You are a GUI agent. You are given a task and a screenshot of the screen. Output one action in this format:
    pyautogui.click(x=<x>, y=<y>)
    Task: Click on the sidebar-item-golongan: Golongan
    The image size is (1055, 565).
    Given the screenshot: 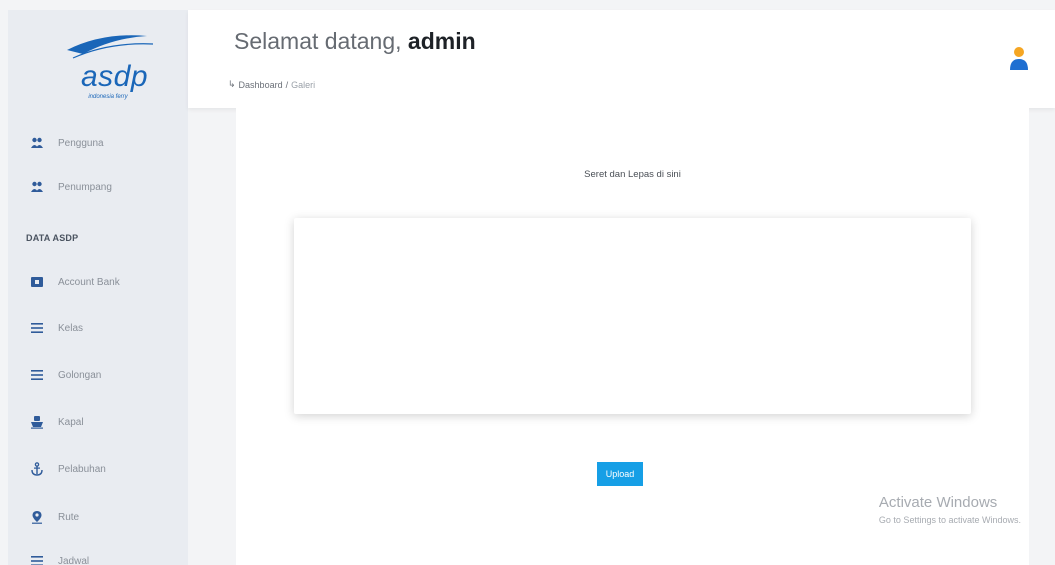 What is the action you would take?
    pyautogui.click(x=98, y=375)
    